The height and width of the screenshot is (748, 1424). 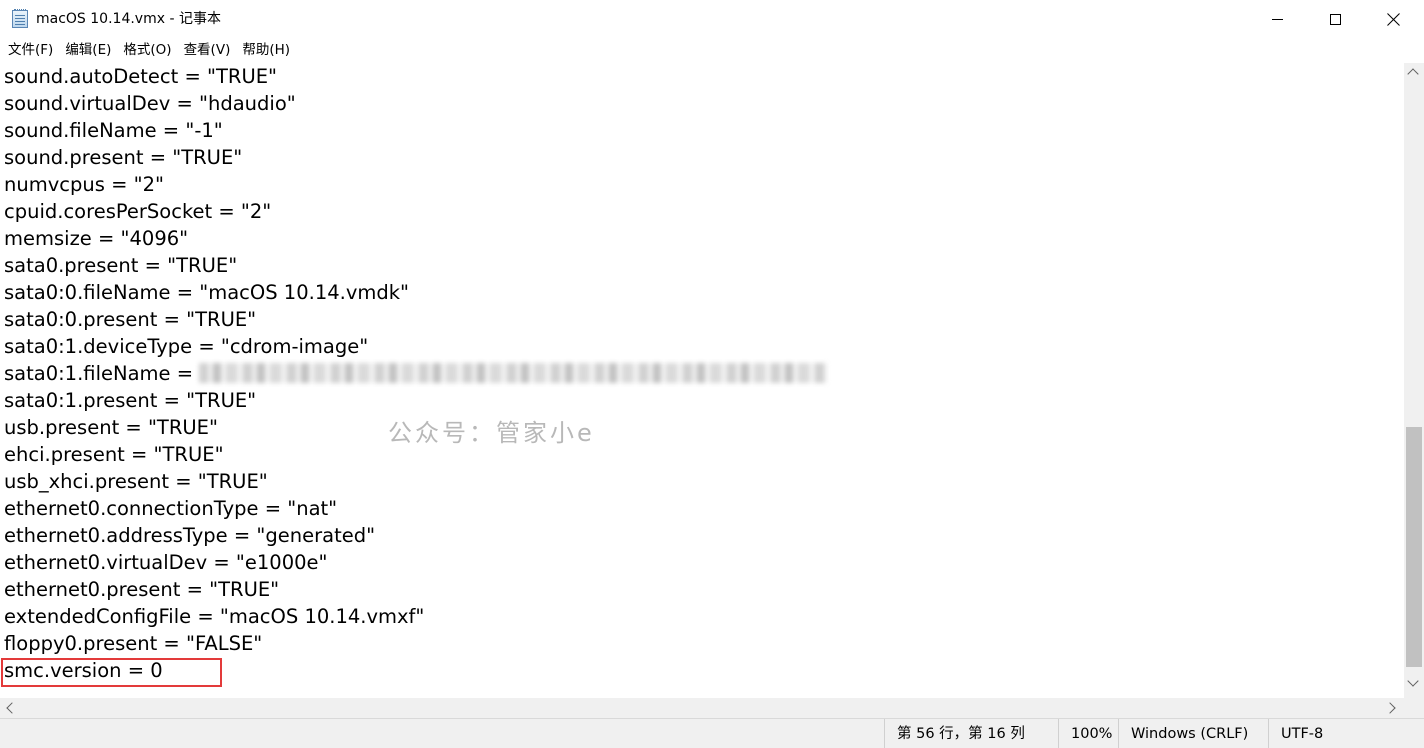 What do you see at coordinates (114, 454) in the screenshot?
I see `text-line: ehci.present = "TRUE"` at bounding box center [114, 454].